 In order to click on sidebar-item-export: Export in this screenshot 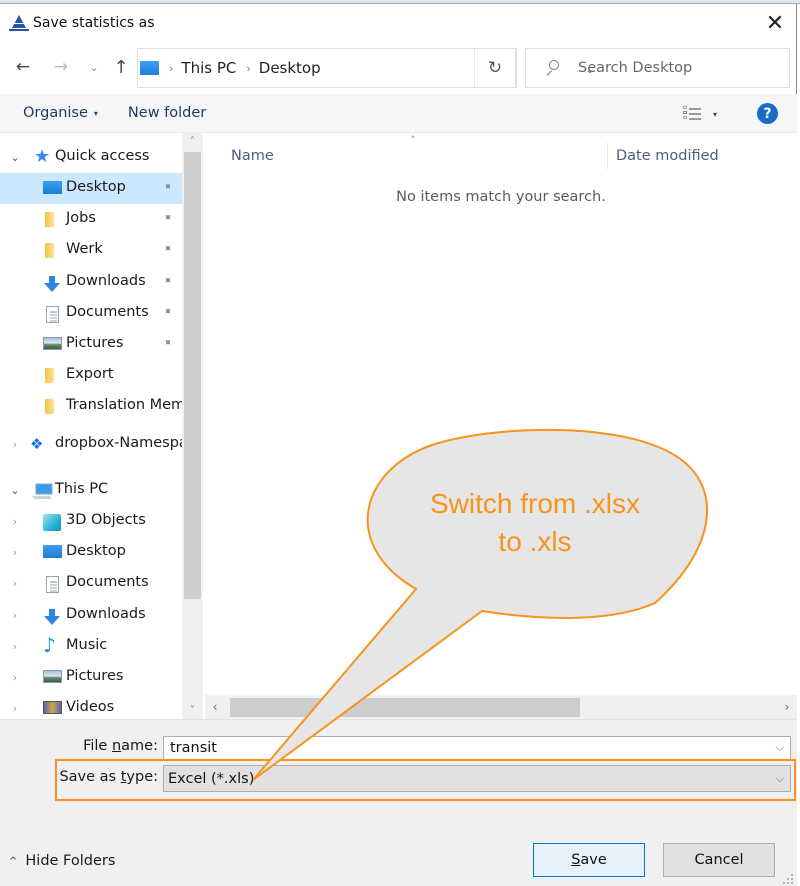, I will do `click(91, 375)`.